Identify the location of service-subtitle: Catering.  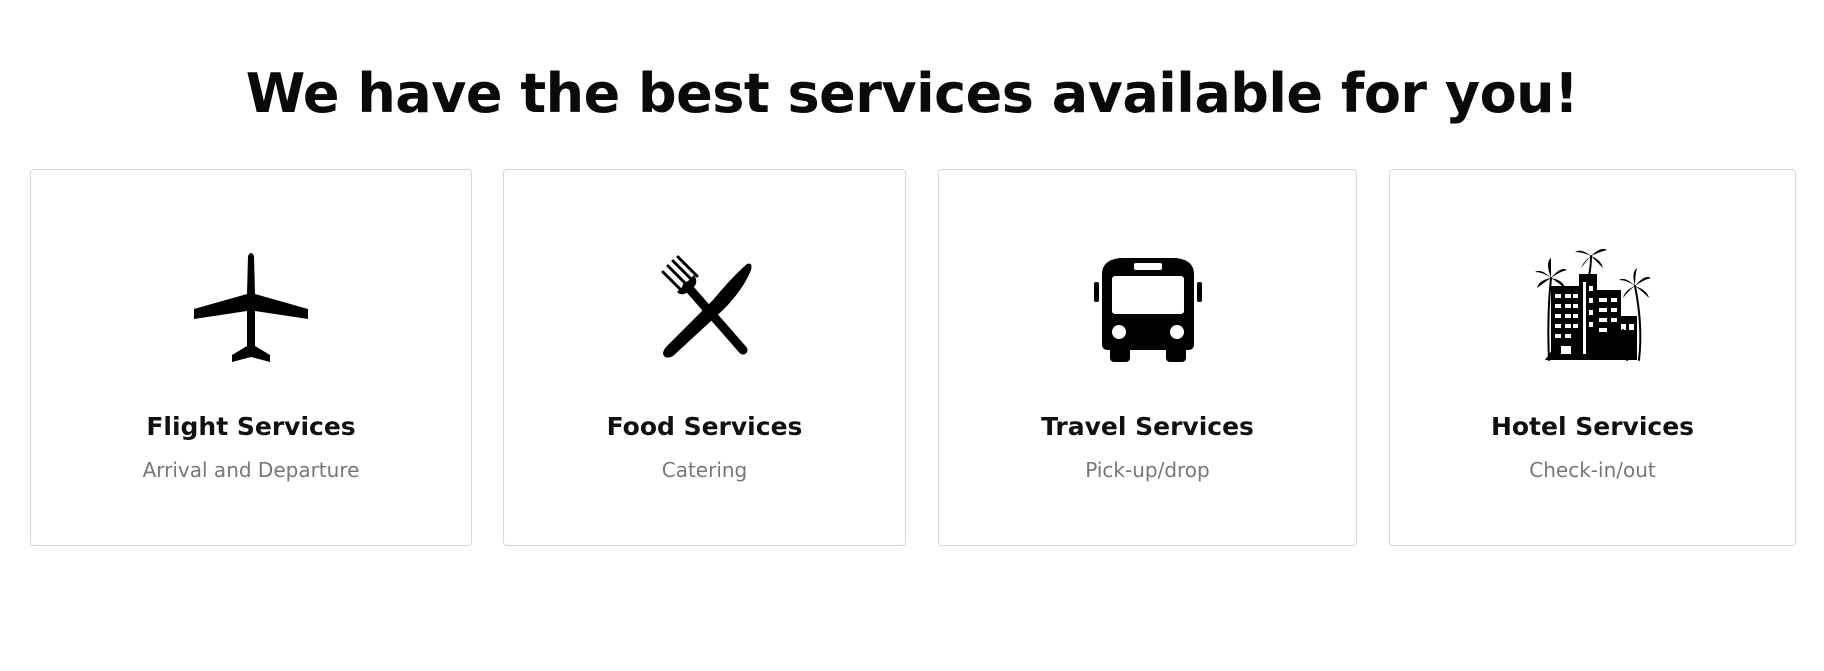
(704, 470).